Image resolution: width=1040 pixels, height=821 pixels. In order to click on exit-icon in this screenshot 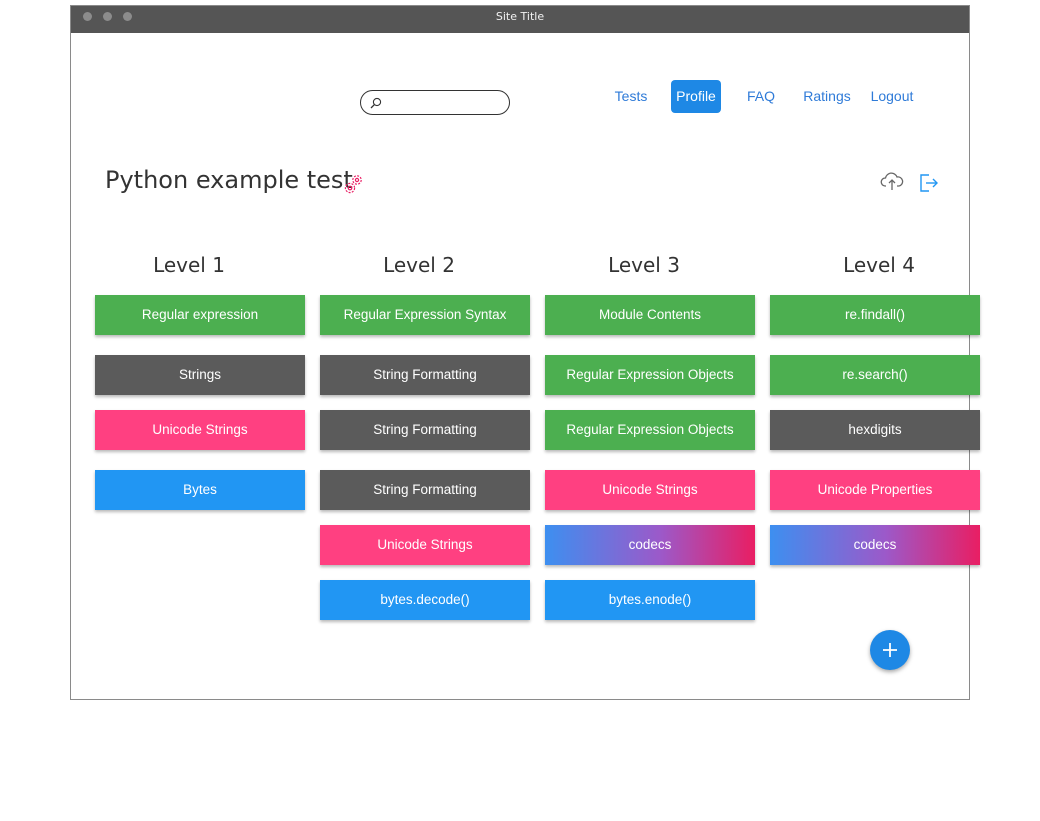, I will do `click(929, 183)`.